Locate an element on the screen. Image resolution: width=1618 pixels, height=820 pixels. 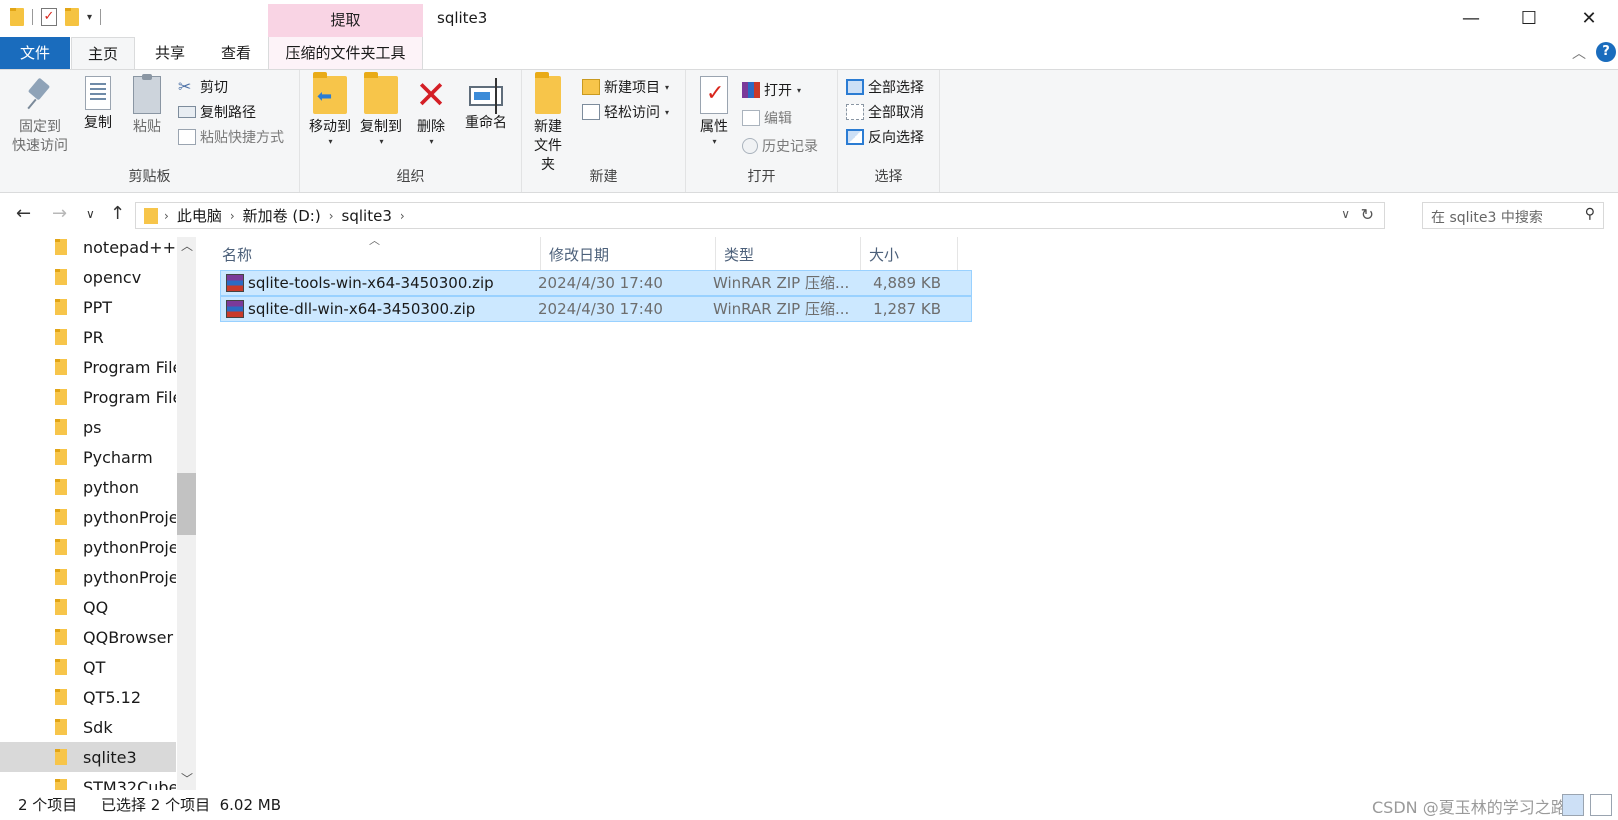
breadcrumb-this-pc: 此电脑 is located at coordinates (199, 215).